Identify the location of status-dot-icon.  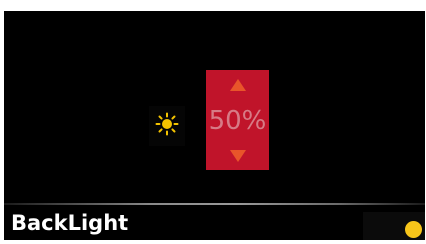
(413, 229).